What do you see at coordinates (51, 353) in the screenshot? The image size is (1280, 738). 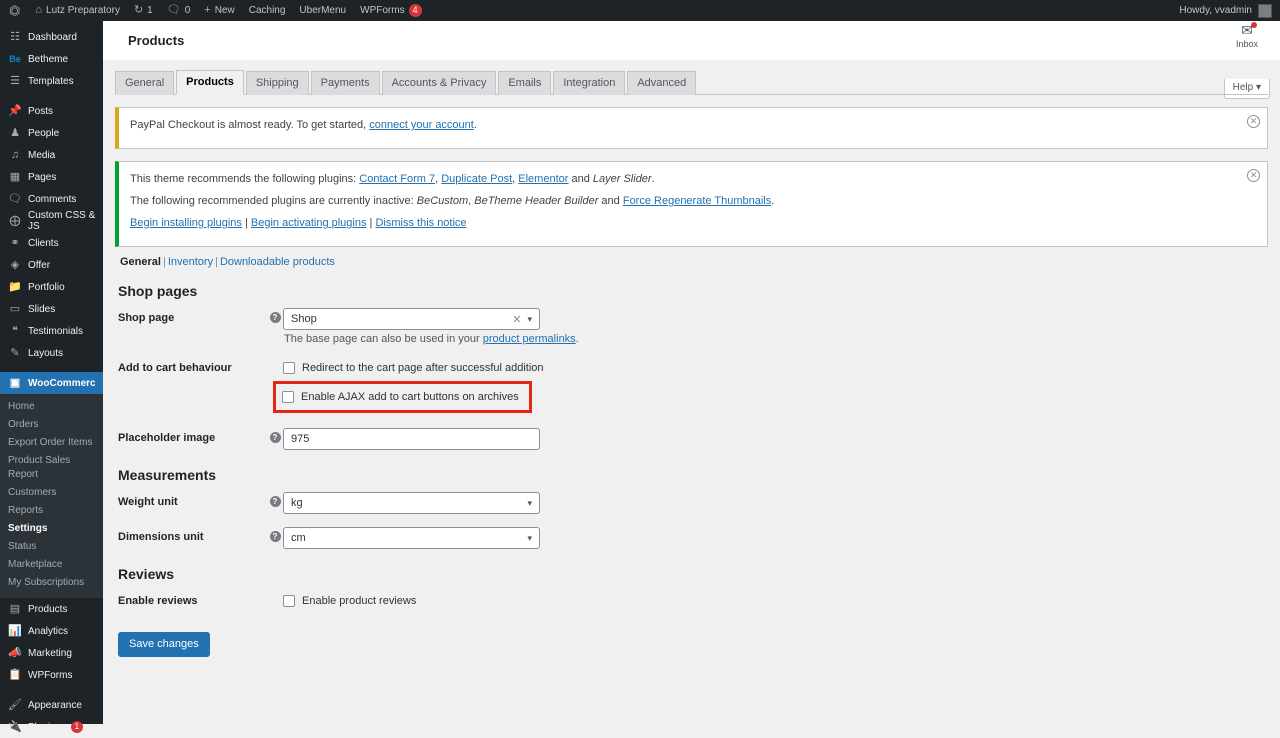 I see `sidebar-item-layouts: ✎ Layouts` at bounding box center [51, 353].